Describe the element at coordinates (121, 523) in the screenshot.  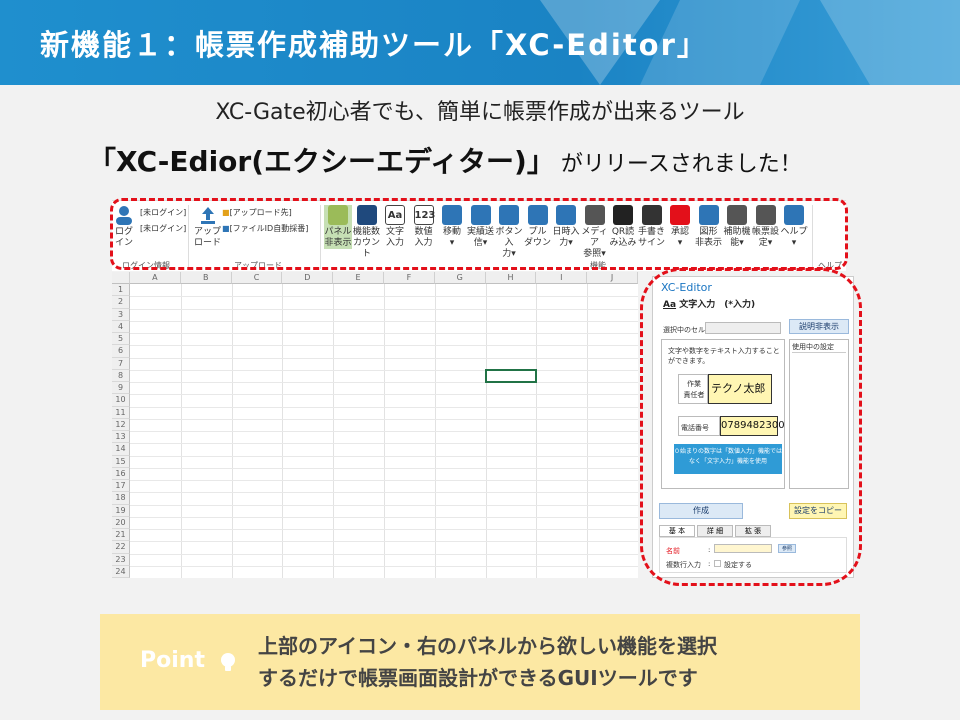
I see `row-header: 20` at that location.